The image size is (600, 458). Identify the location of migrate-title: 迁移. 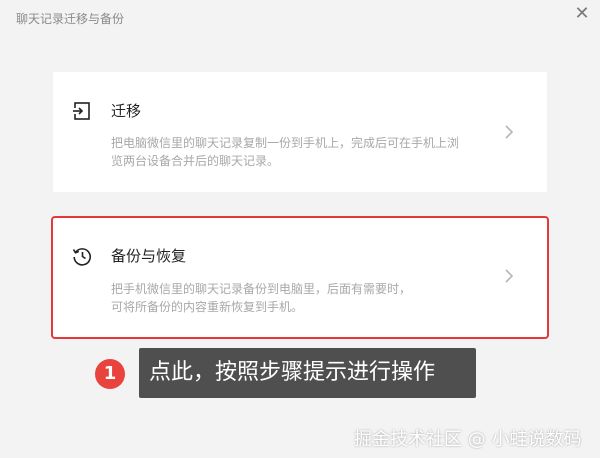
(126, 111).